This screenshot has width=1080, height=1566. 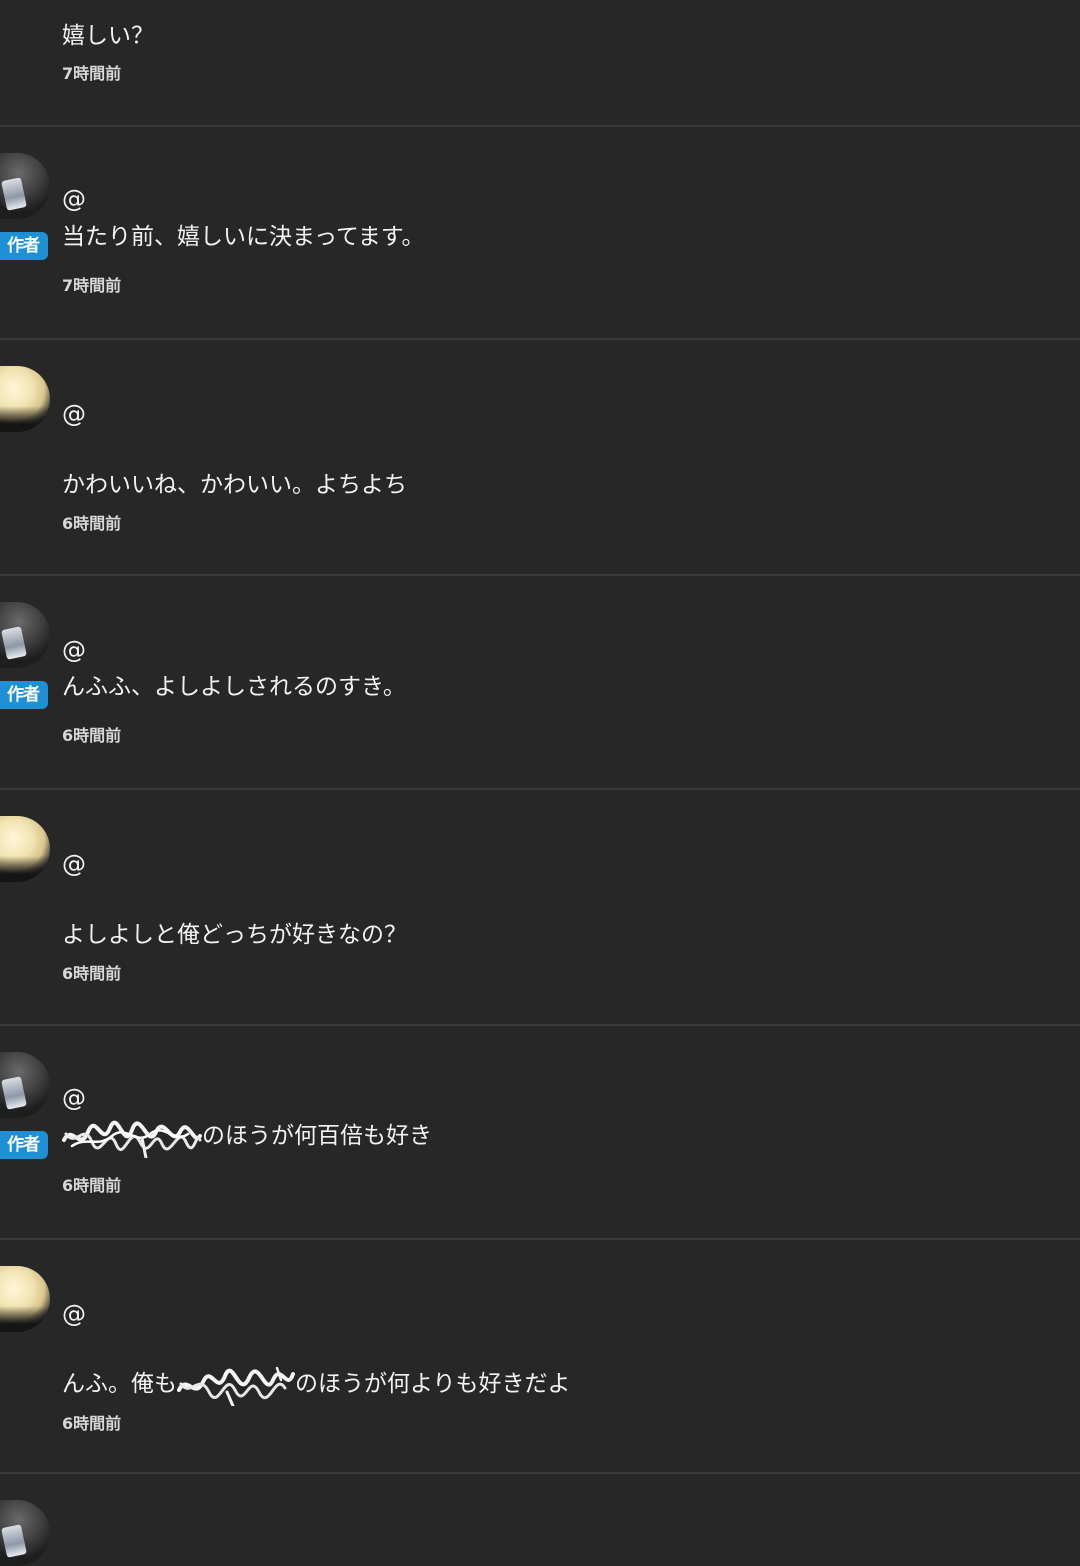 I want to click on comment-text-part: のほうが何よりも好きだよ, so click(x=433, y=1384).